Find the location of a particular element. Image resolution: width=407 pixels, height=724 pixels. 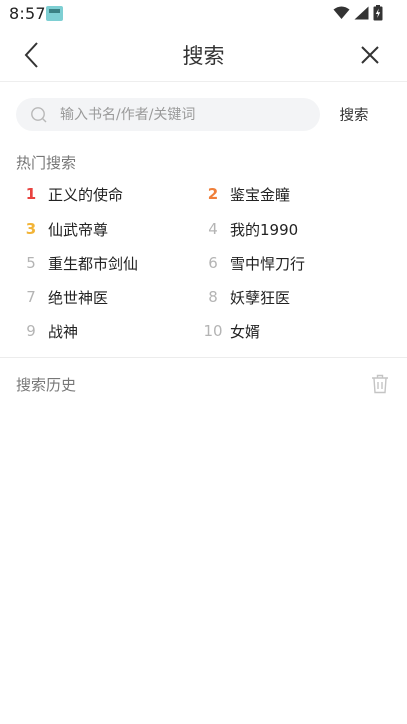

close-icon is located at coordinates (370, 55).